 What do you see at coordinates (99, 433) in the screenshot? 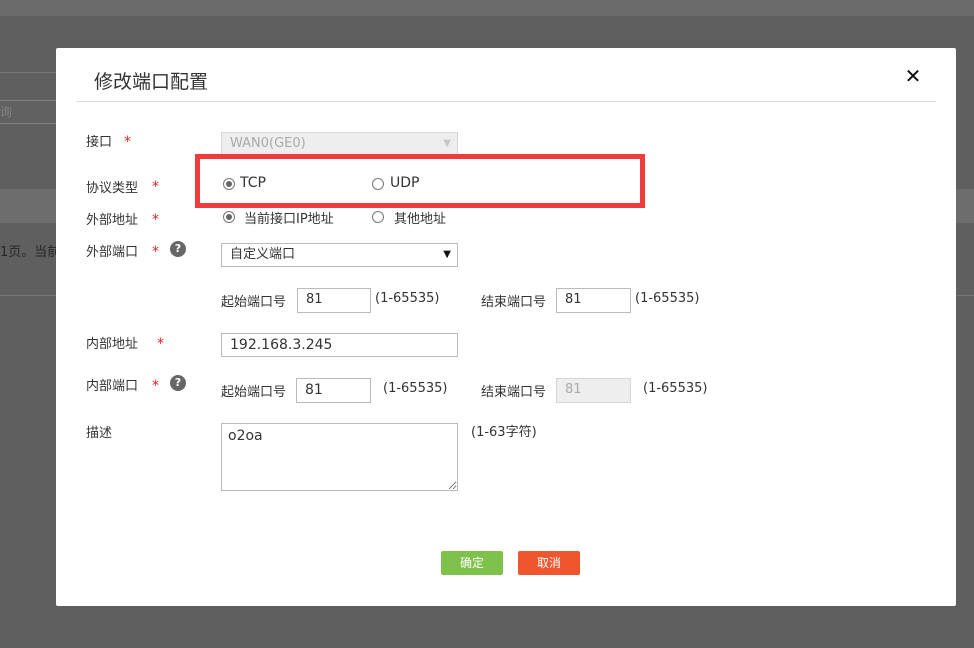
I see `description-label: 描述` at bounding box center [99, 433].